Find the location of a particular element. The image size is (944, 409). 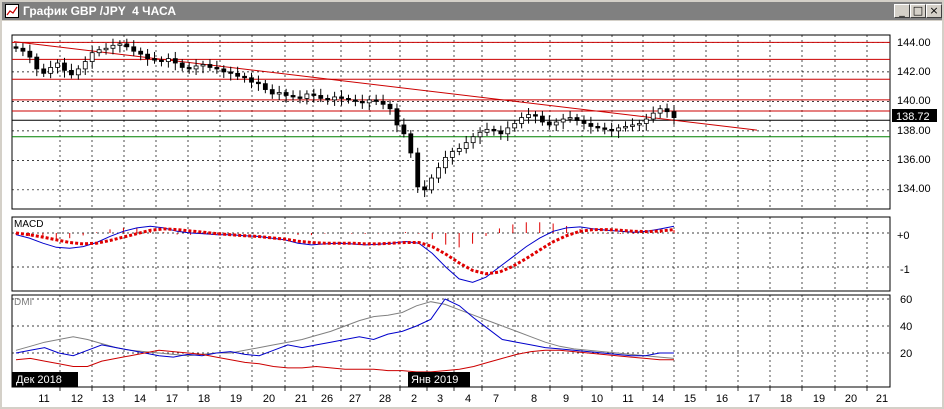

chart-glyph is located at coordinates (12, 11).